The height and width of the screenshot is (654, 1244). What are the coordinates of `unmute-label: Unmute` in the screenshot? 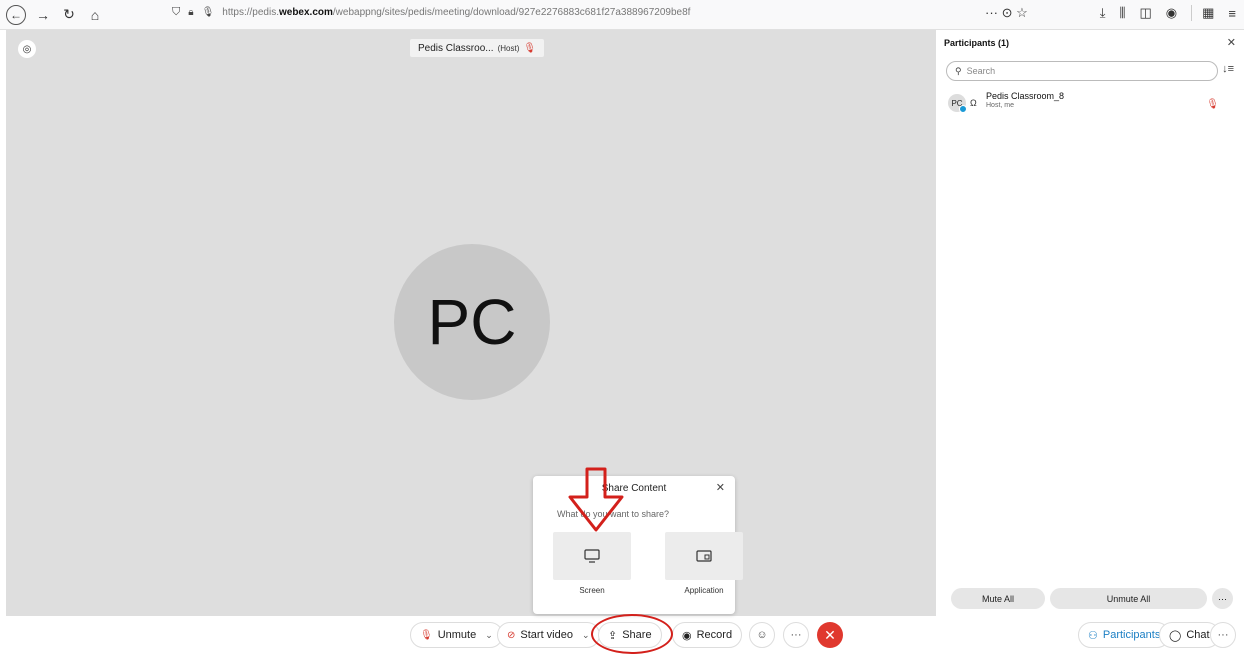 It's located at (457, 635).